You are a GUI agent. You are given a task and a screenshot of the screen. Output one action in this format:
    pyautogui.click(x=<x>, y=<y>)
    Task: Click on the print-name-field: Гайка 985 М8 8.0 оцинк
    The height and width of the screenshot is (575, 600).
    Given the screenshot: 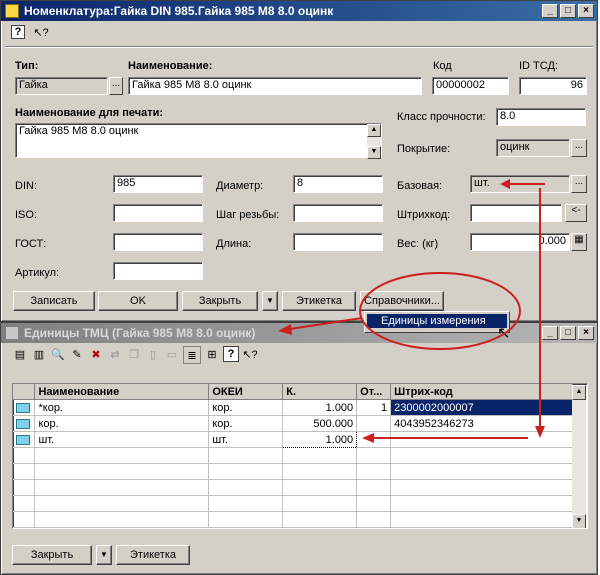 What is the action you would take?
    pyautogui.click(x=198, y=140)
    